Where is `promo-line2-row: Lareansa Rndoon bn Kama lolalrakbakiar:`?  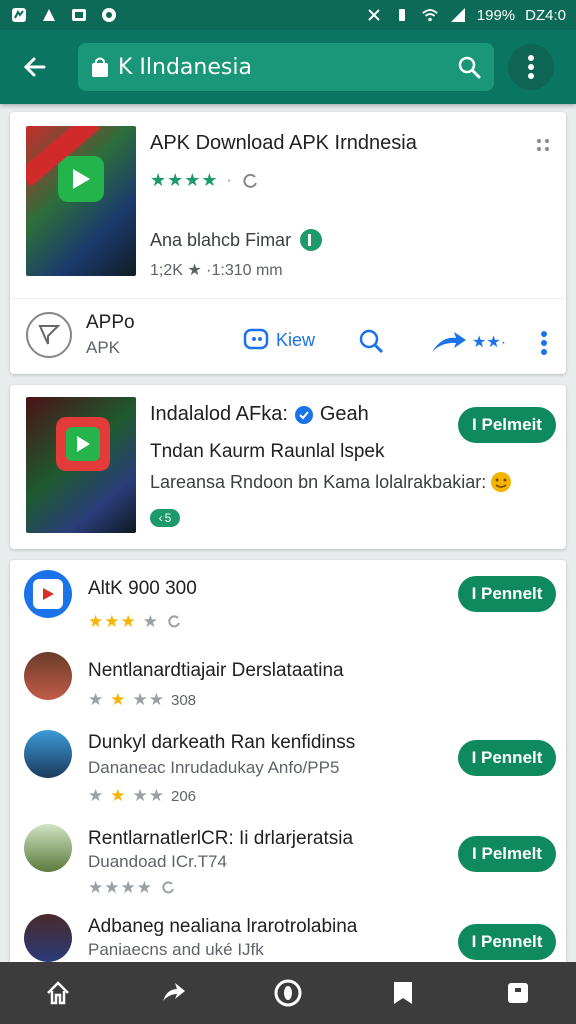
promo-line2-row: Lareansa Rndoon bn Kama lolalrakbakiar: is located at coordinates (331, 482).